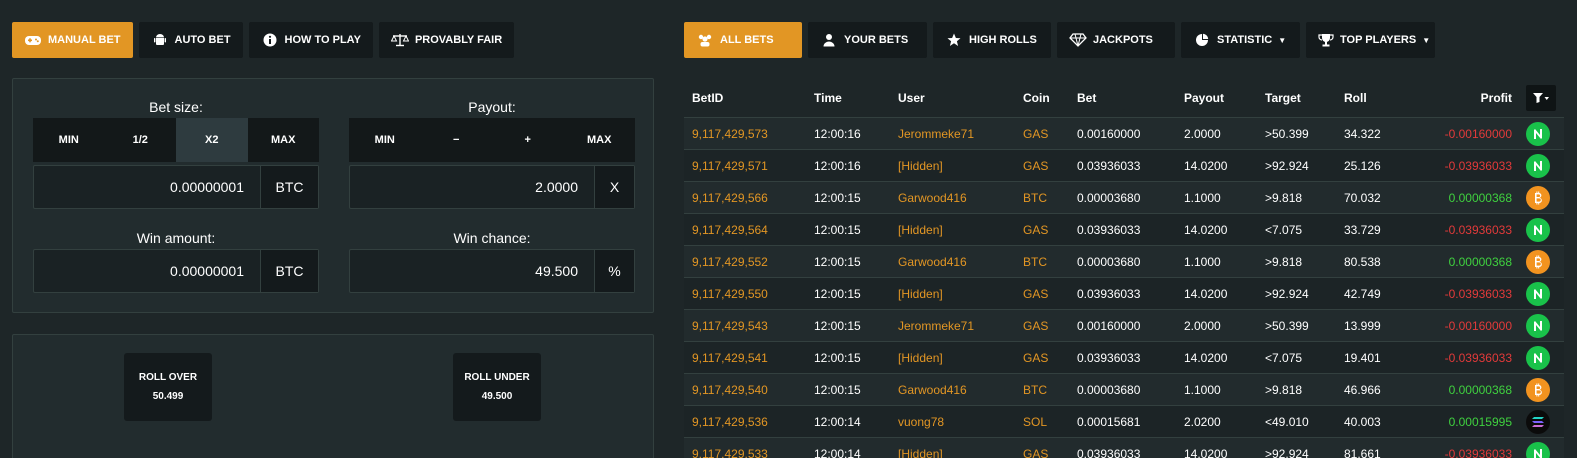 This screenshot has width=1577, height=458. I want to click on bet-target: >9.818, so click(1284, 197).